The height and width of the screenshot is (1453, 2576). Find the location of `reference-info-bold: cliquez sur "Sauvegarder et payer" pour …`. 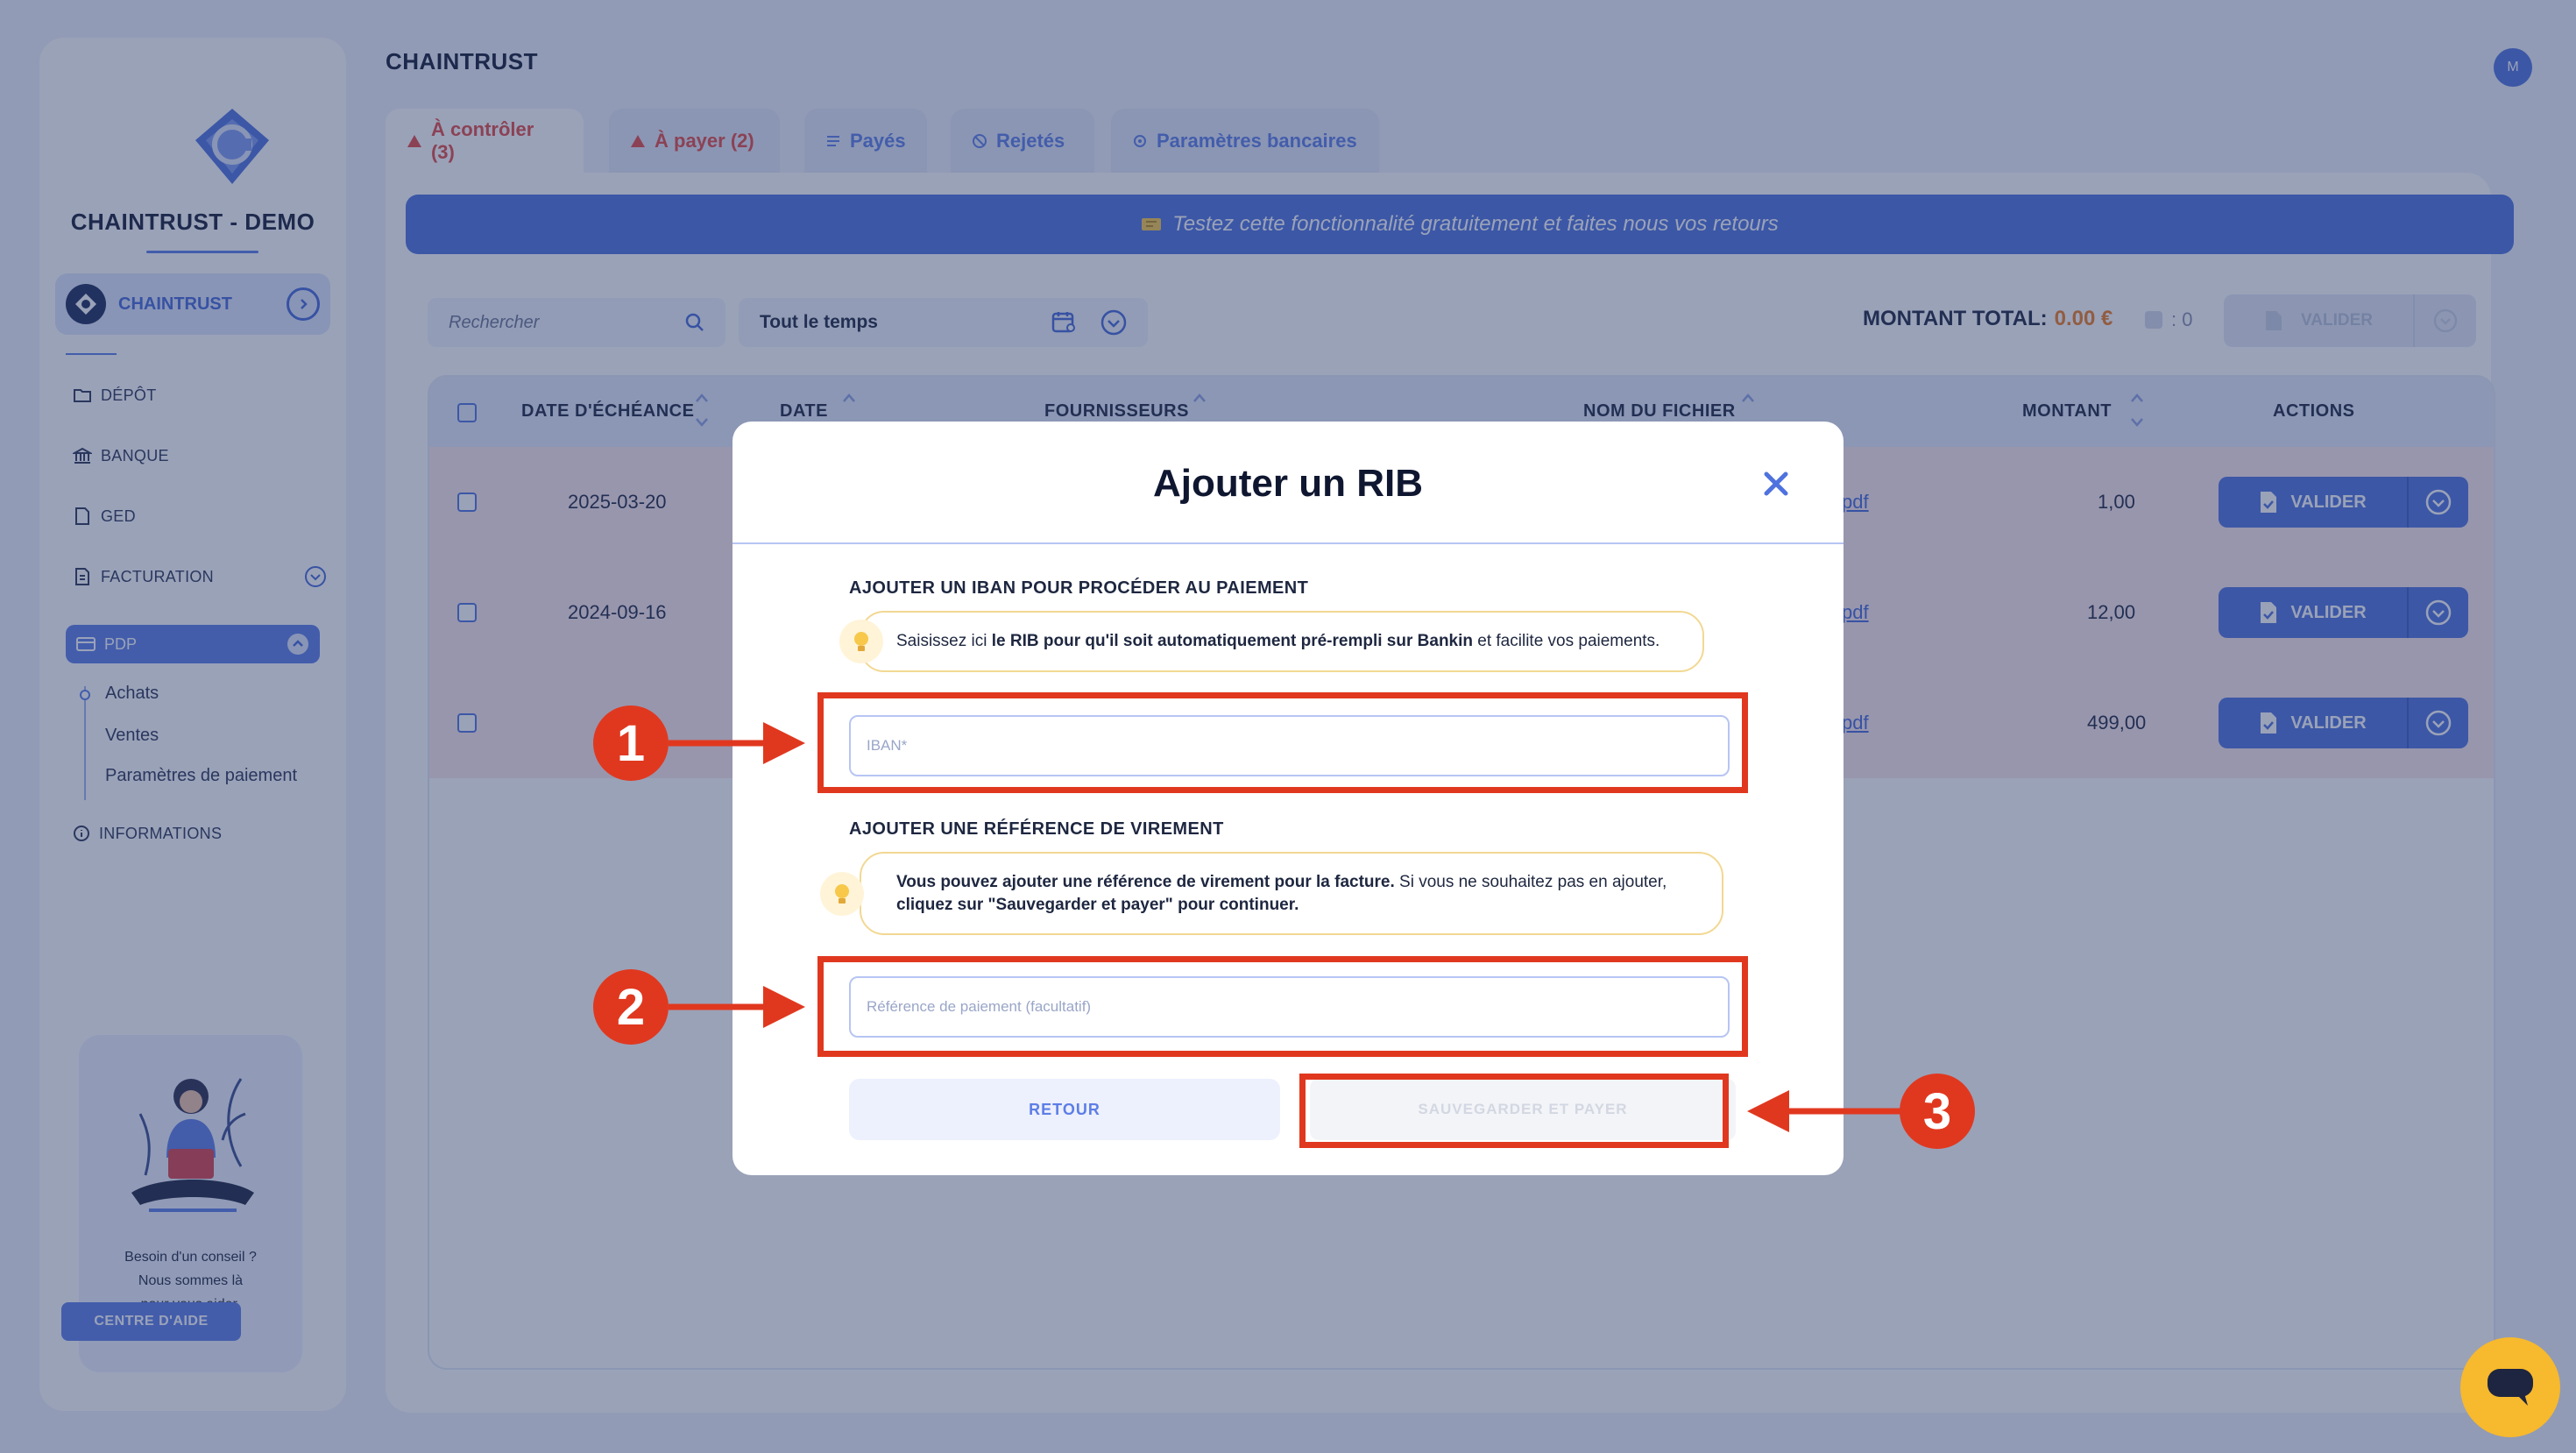

reference-info-bold: cliquez sur "Sauvegarder et payer" pour … is located at coordinates (1097, 904).